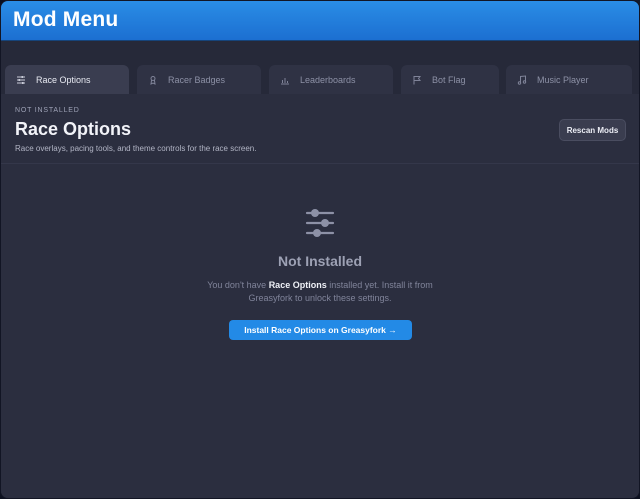 The image size is (640, 499). Describe the element at coordinates (73, 129) in the screenshot. I see `page-title: Race Options` at that location.